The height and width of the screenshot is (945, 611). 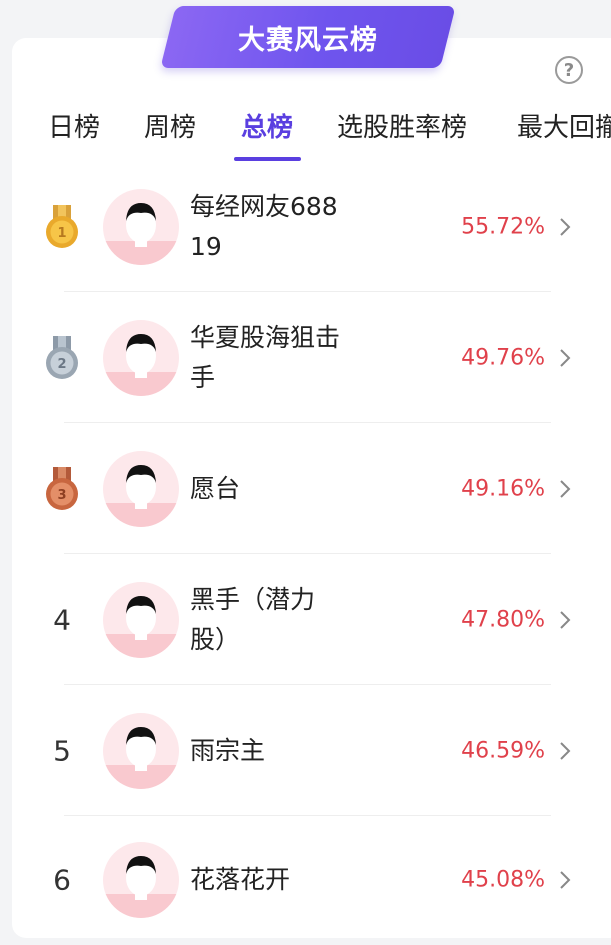 I want to click on svg-text: 2, so click(x=61, y=364).